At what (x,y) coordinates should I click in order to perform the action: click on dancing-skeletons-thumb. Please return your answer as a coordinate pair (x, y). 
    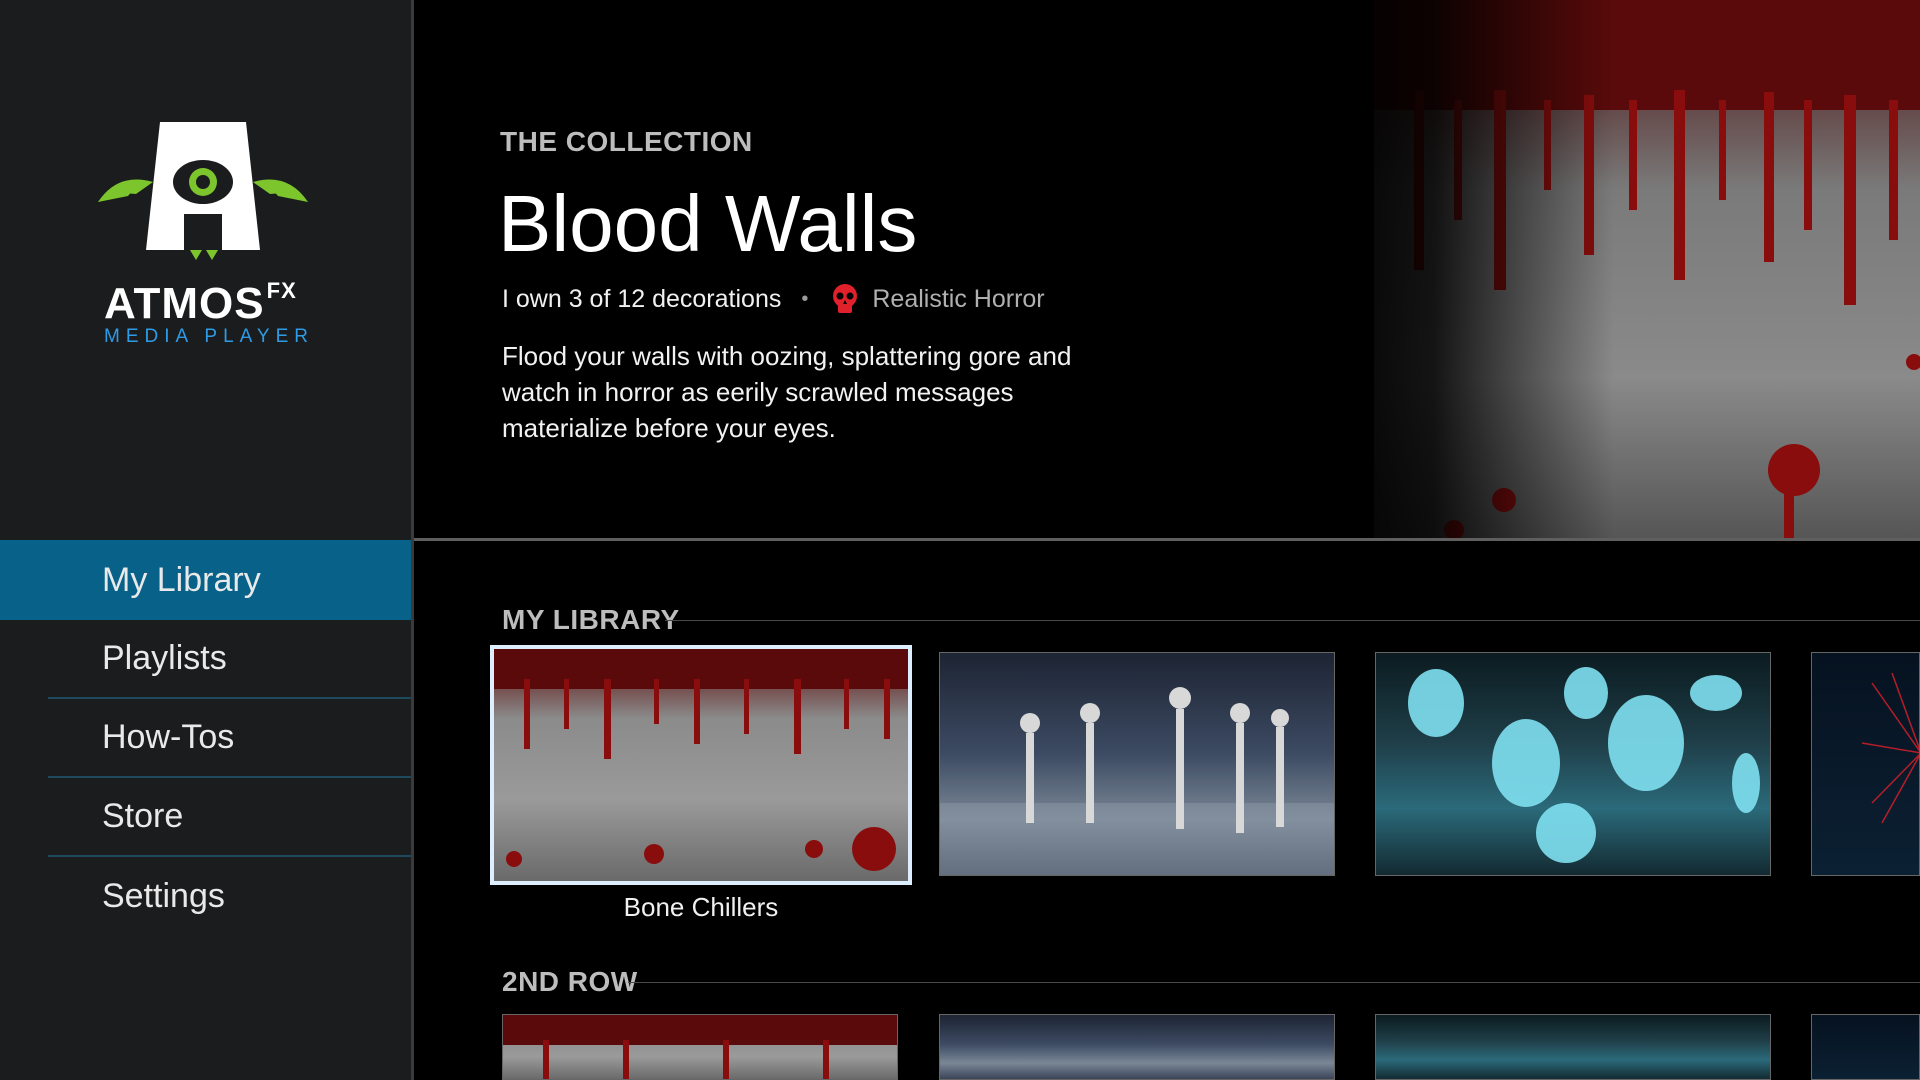
    Looking at the image, I should click on (1137, 781).